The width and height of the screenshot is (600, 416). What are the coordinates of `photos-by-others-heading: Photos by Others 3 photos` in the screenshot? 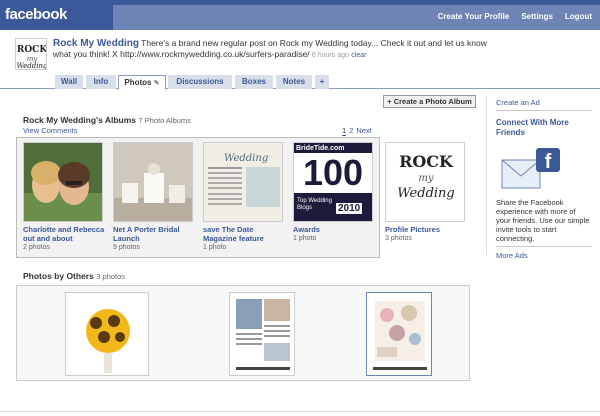 It's located at (74, 276).